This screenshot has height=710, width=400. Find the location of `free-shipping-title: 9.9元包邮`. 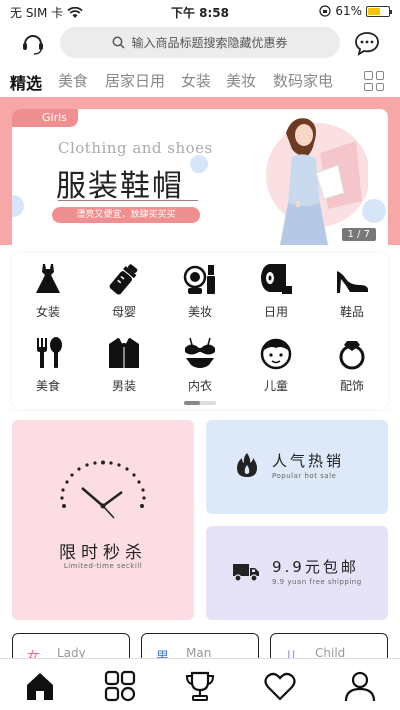

free-shipping-title: 9.9元包邮 is located at coordinates (315, 567).